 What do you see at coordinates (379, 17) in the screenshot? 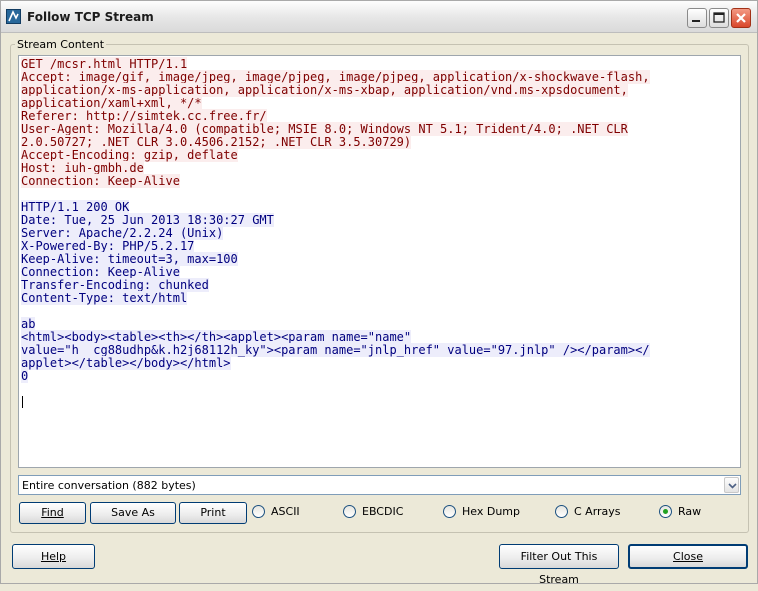
I see `title-bar: Follow TCP Stream` at bounding box center [379, 17].